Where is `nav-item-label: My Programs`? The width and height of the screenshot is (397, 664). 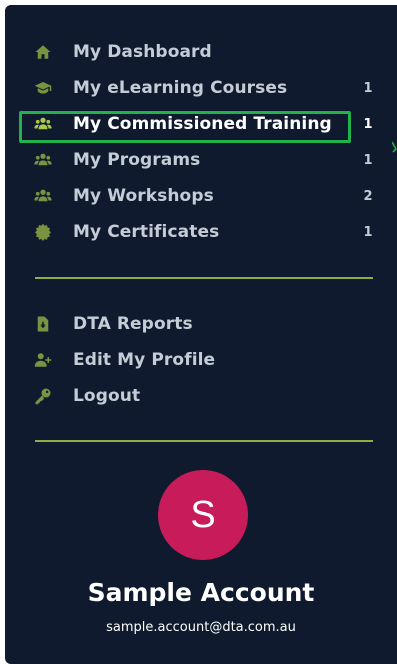
nav-item-label: My Programs is located at coordinates (137, 160).